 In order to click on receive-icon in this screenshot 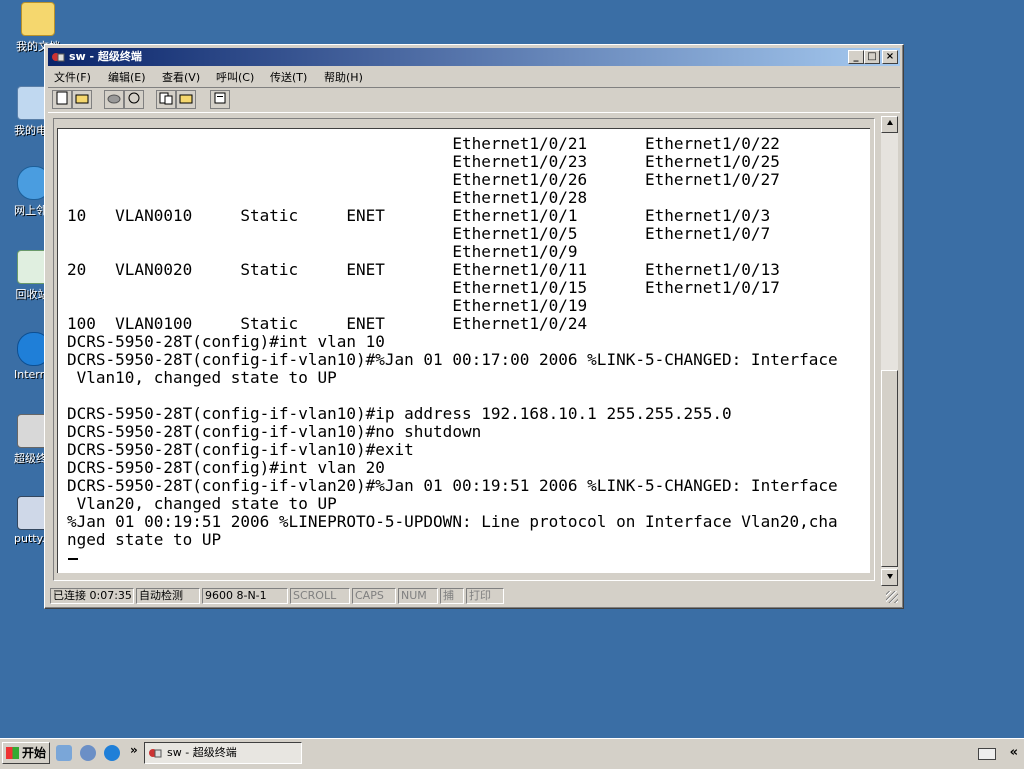, I will do `click(186, 99)`.